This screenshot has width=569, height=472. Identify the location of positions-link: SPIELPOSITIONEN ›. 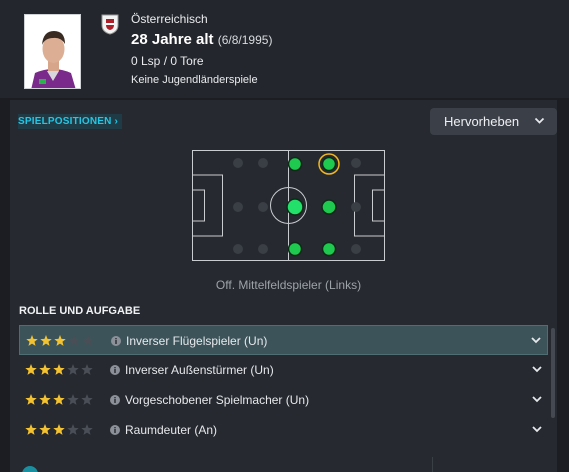
(70, 121).